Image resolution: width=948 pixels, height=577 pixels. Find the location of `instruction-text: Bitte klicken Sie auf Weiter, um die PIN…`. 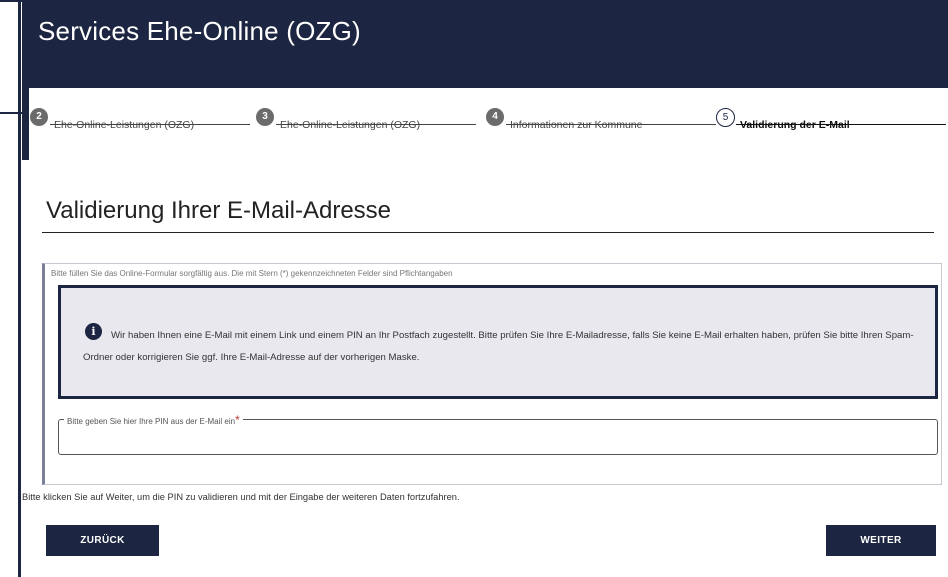

instruction-text: Bitte klicken Sie auf Weiter, um die PIN… is located at coordinates (241, 497).